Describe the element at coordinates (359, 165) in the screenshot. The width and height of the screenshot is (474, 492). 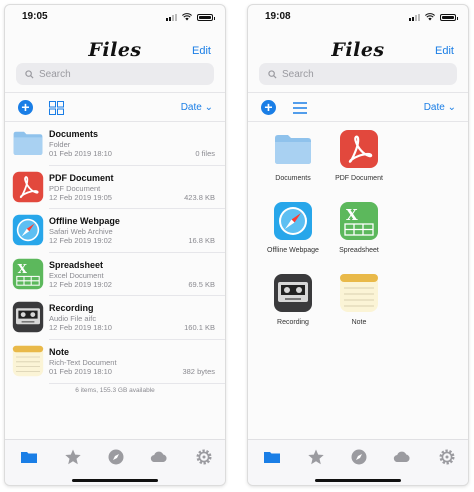
I see `file-grid-item: PDF Document` at that location.